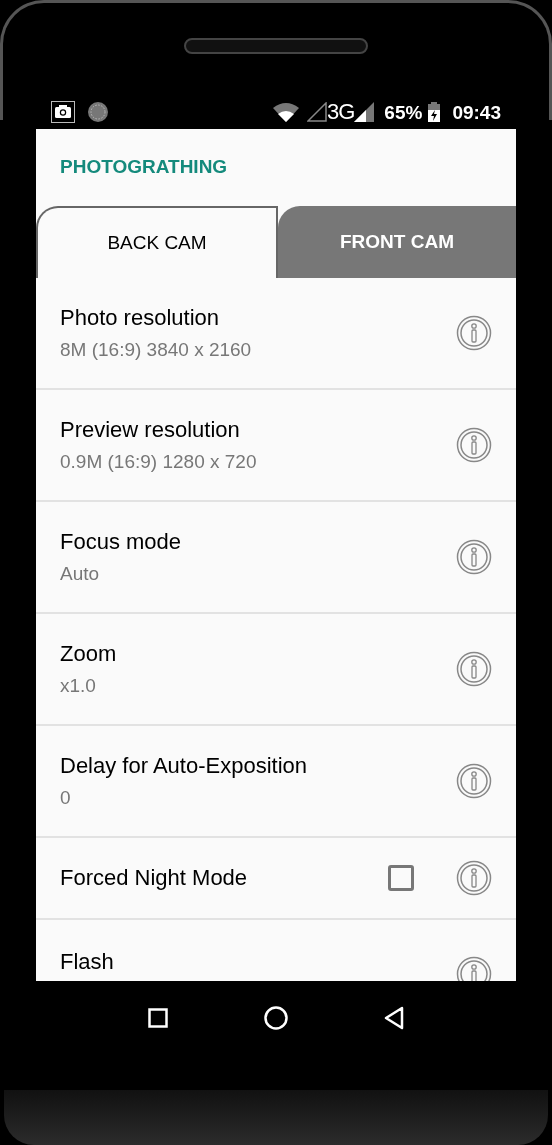 The width and height of the screenshot is (552, 1145). Describe the element at coordinates (317, 112) in the screenshot. I see `signal-empty-icon` at that location.